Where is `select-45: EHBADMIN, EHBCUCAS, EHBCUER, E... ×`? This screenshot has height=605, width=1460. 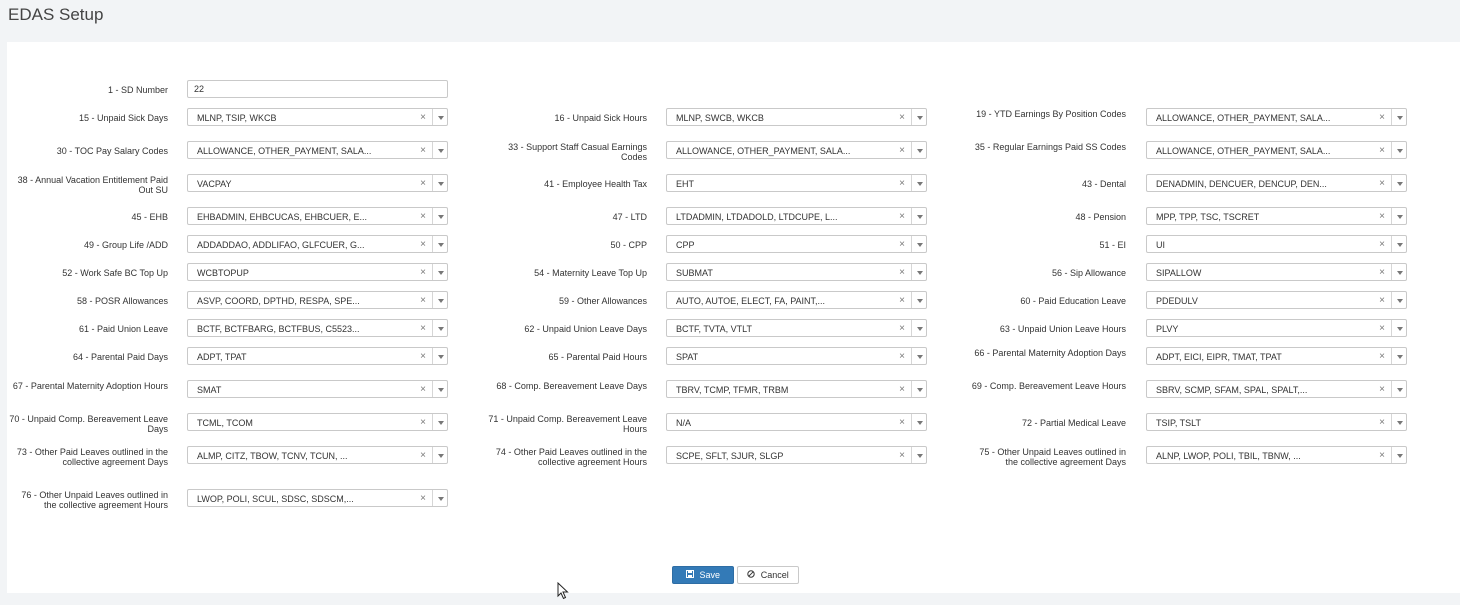
select-45: EHBADMIN, EHBCUCAS, EHBCUER, E... × is located at coordinates (317, 216).